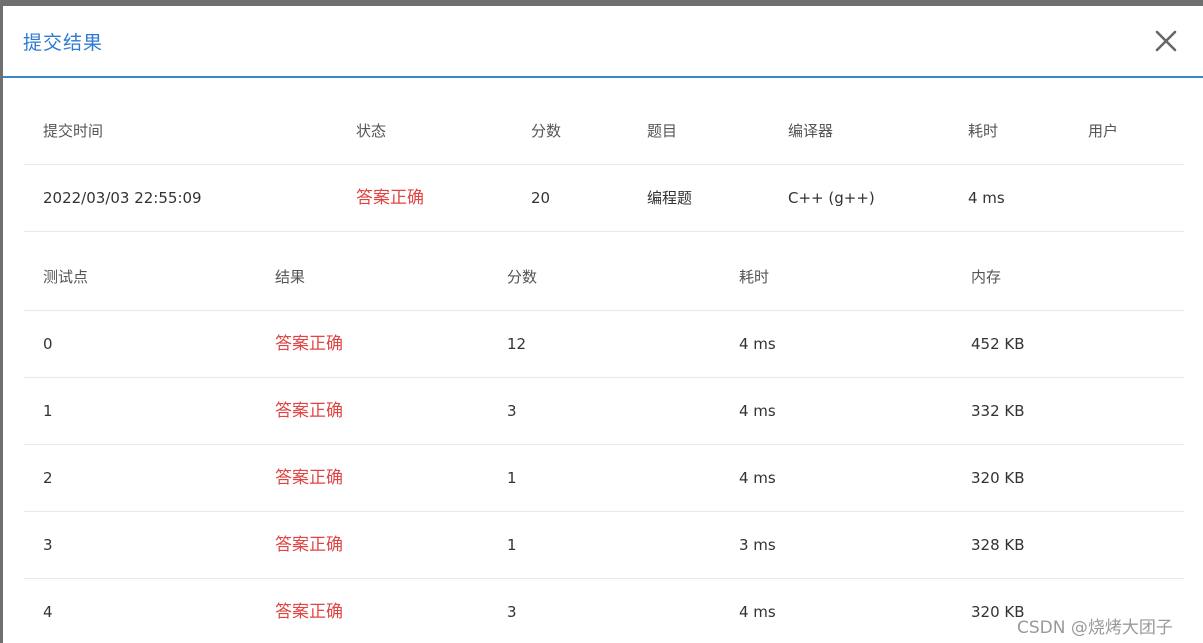  I want to click on header-submit-time: 提交时间, so click(73, 131).